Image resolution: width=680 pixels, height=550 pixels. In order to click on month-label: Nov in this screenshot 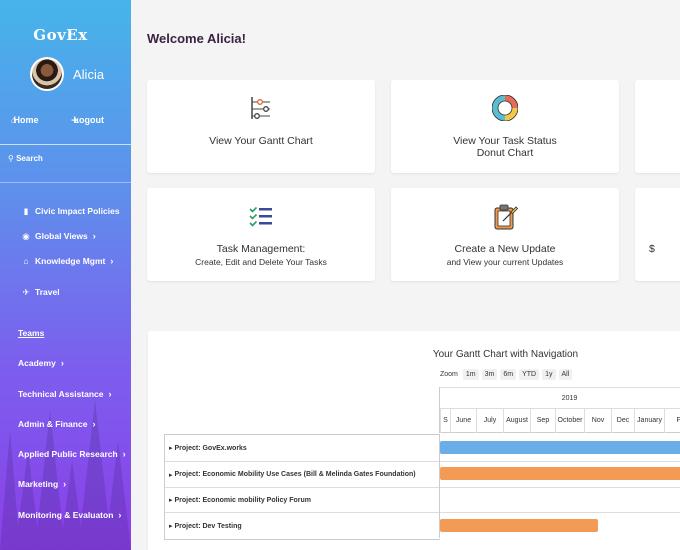, I will do `click(597, 421)`.